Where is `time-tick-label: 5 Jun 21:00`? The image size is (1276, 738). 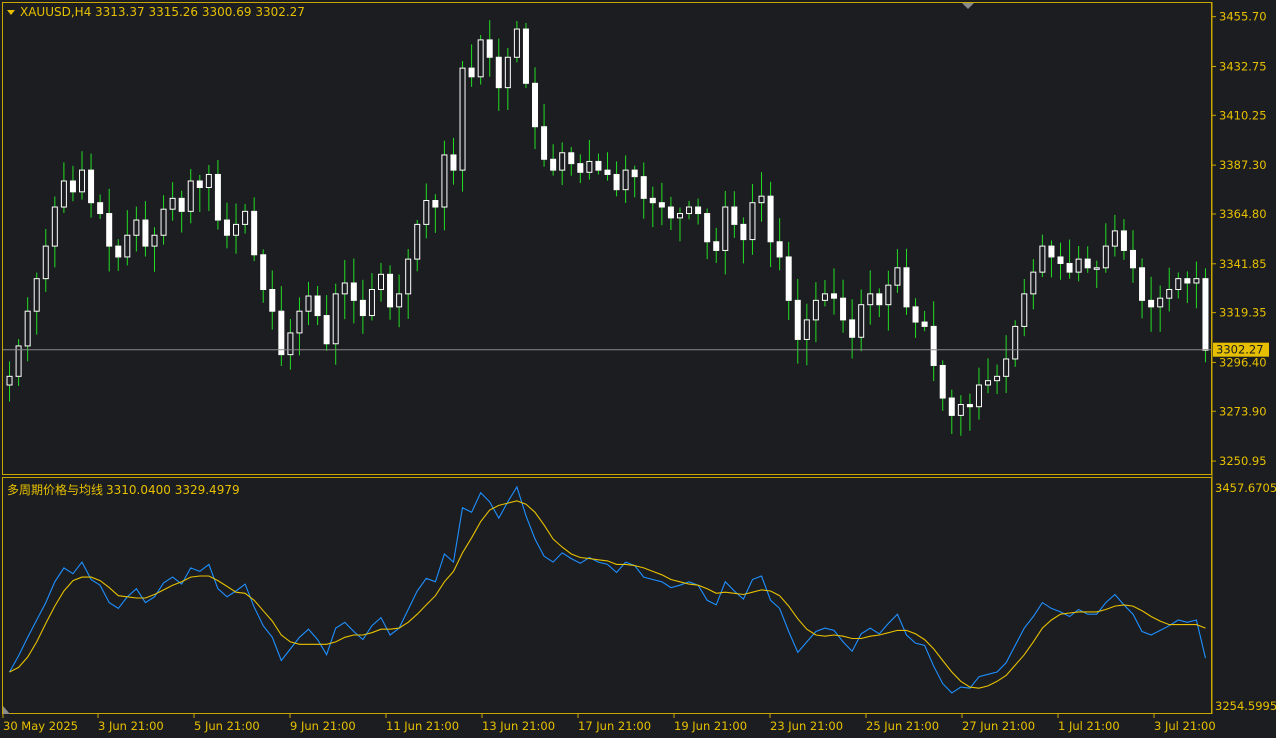
time-tick-label: 5 Jun 21:00 is located at coordinates (227, 726).